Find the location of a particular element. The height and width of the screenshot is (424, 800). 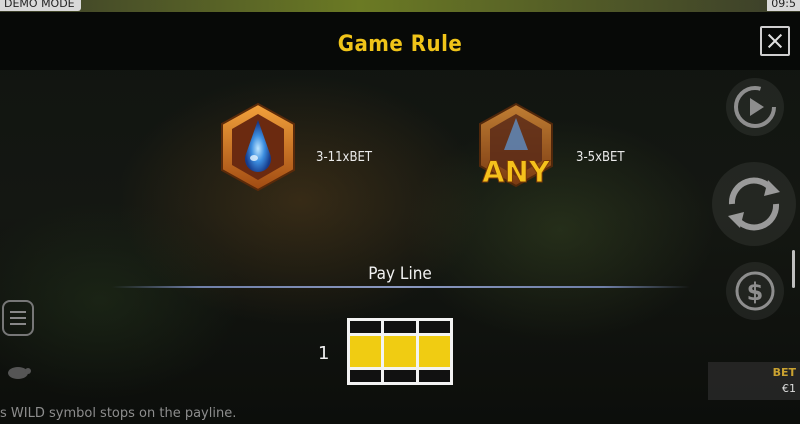

payline-number: 1 is located at coordinates (324, 353).